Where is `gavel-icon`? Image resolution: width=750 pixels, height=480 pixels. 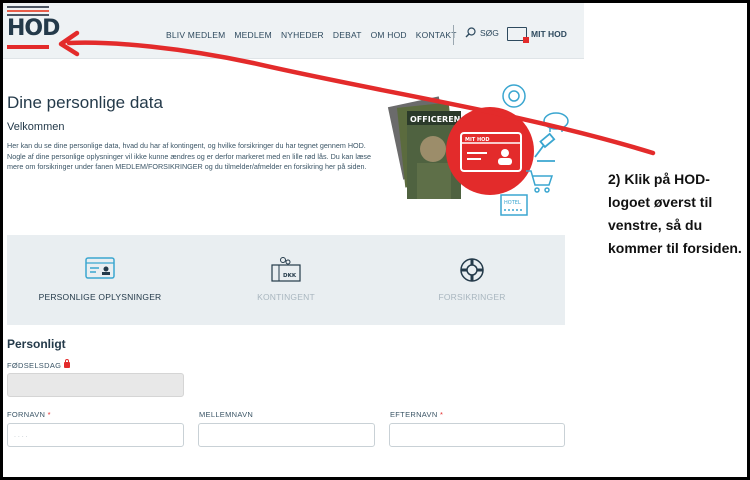 gavel-icon is located at coordinates (545, 147).